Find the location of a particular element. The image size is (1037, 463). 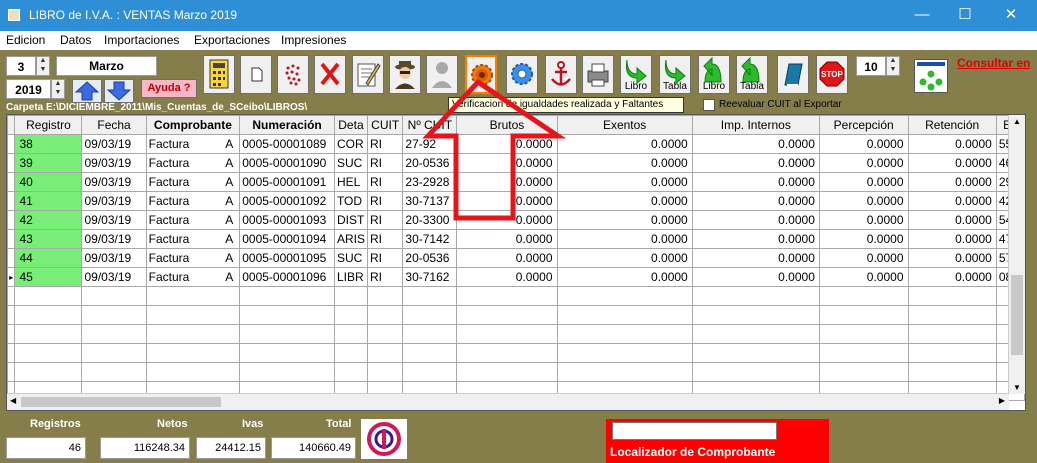

cell-numeracion: 0005-00001092 is located at coordinates (287, 201).